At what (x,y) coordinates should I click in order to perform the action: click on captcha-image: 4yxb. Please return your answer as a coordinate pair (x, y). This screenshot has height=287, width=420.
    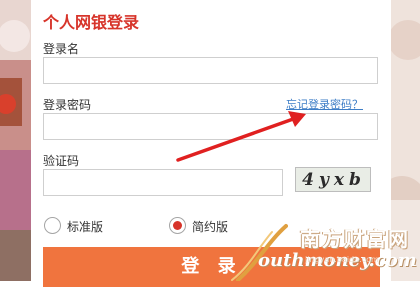
    Looking at the image, I should click on (333, 179).